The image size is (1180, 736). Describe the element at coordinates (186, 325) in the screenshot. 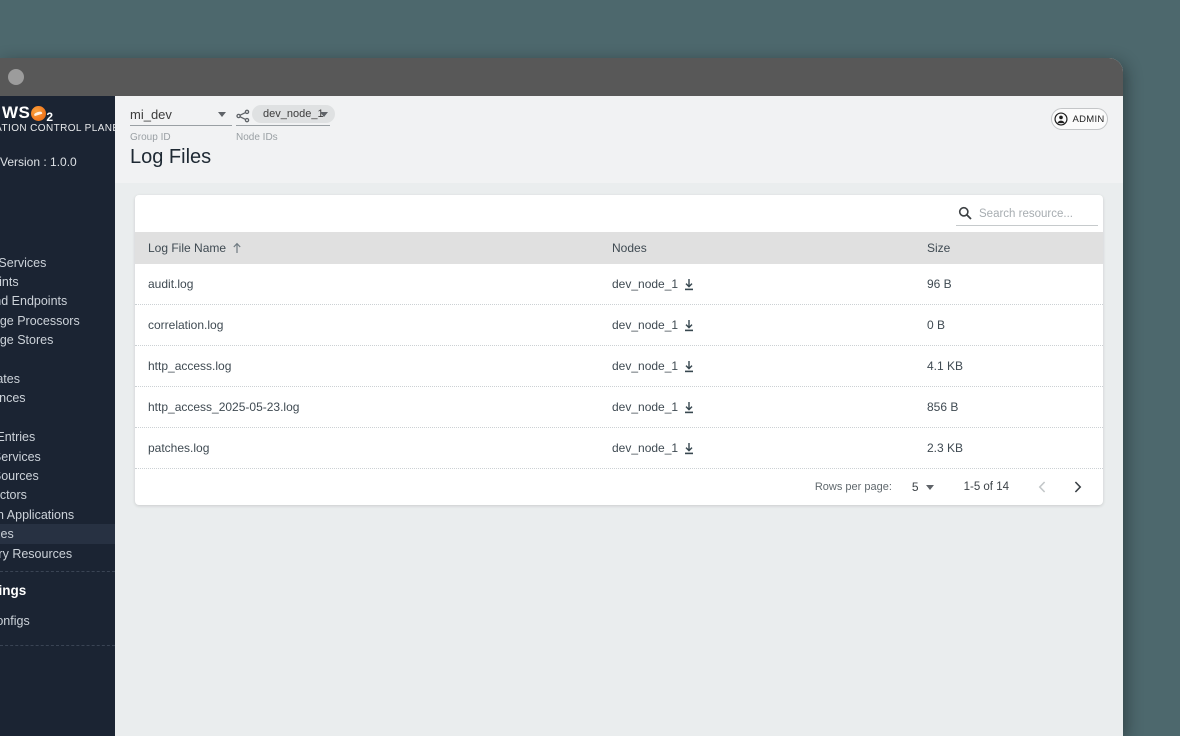

I see `log-file-name-cell: correlation.log` at that location.